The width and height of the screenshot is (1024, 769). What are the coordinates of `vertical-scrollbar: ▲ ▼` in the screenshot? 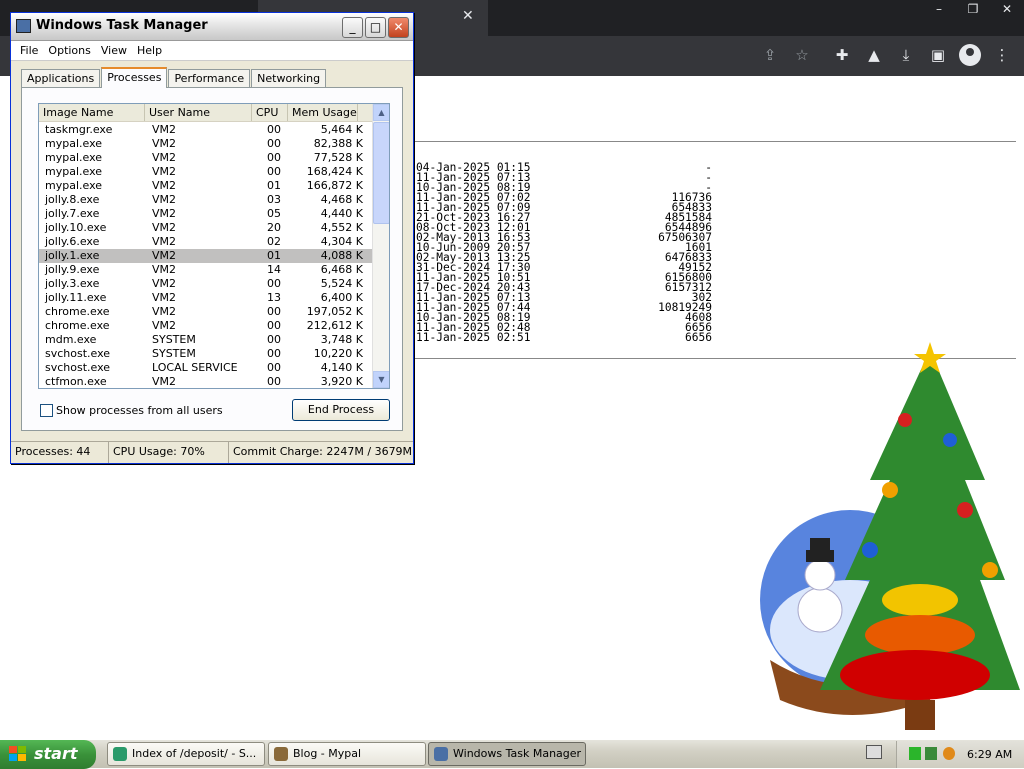 It's located at (380, 246).